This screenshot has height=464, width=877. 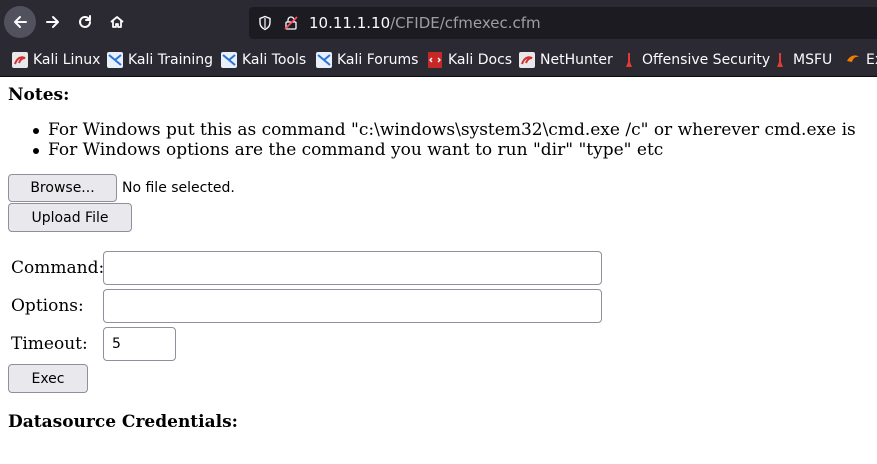 I want to click on bookmark-label: MSFU, so click(x=813, y=60).